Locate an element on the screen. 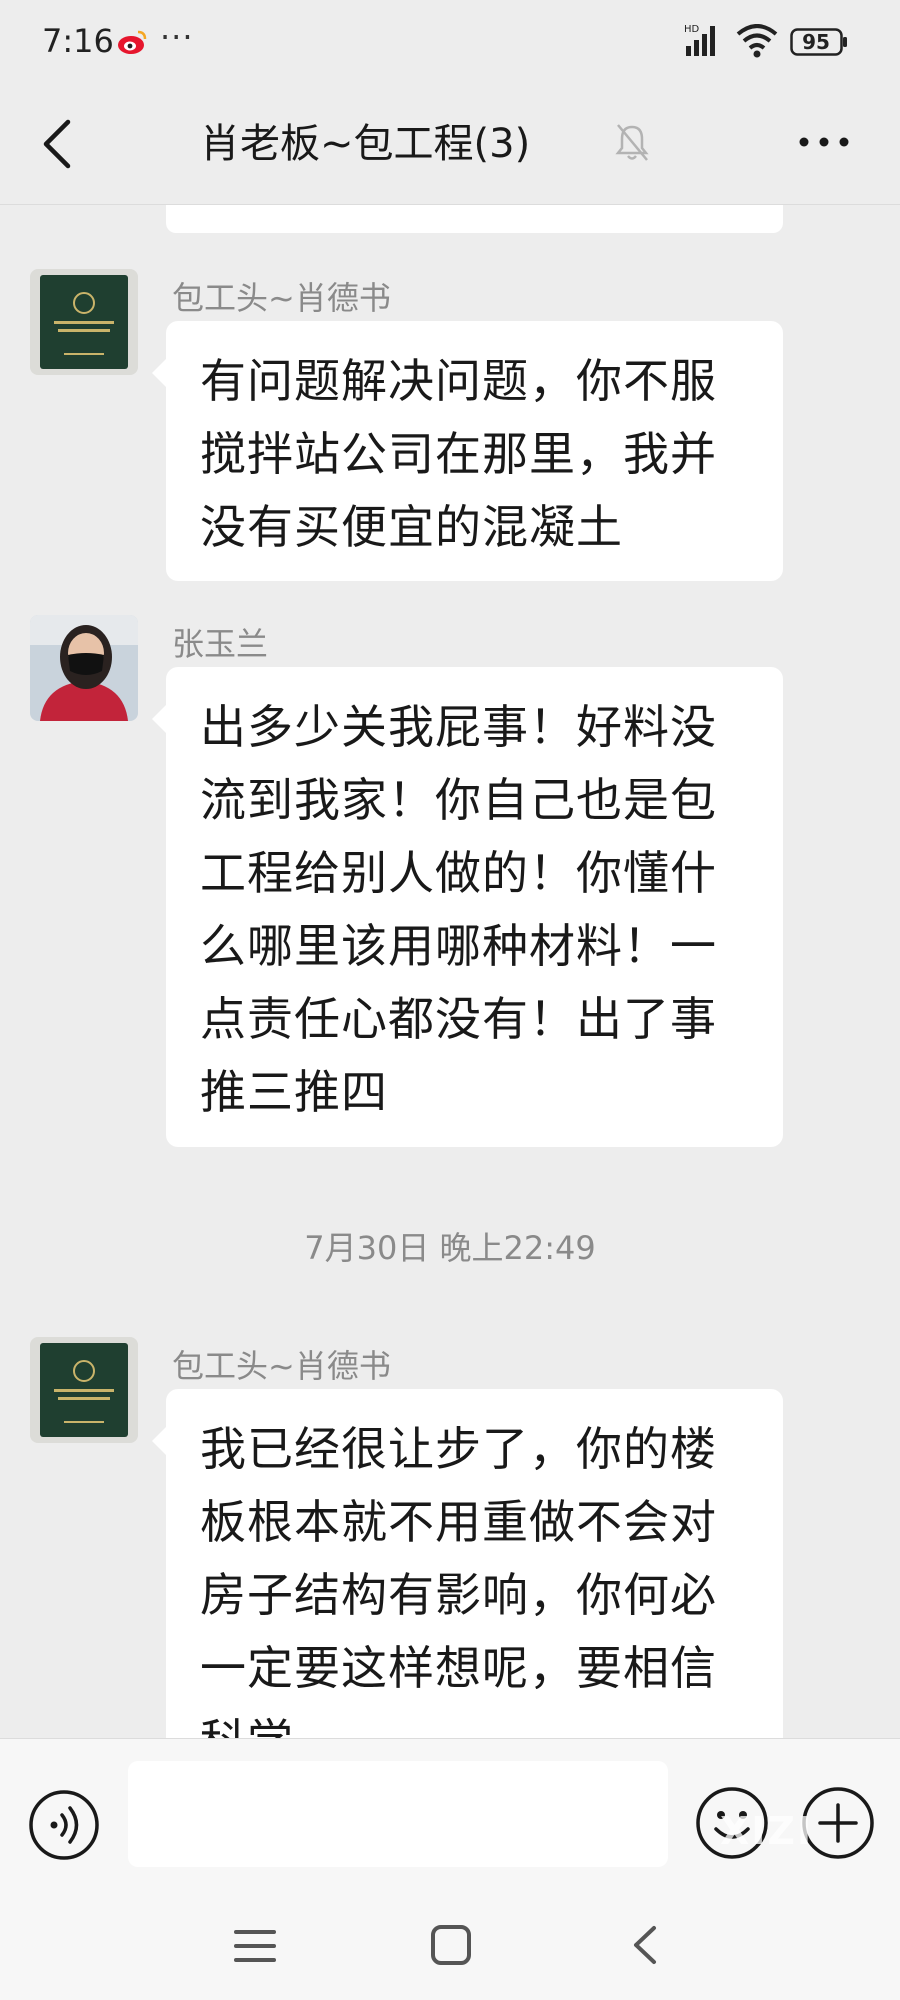 The height and width of the screenshot is (2000, 900). chat-header: 肖老板~包工程(3) is located at coordinates (450, 145).